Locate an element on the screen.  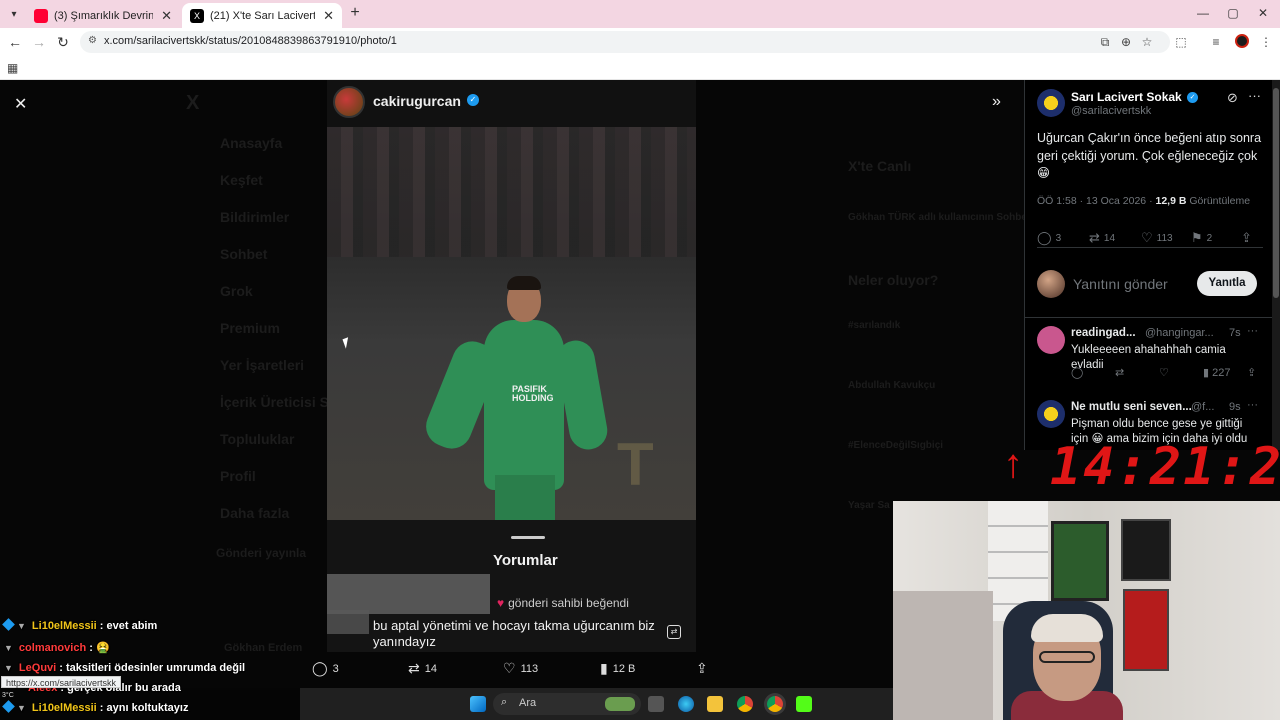
maximize-button: ▢ is located at coordinates (1233, 13).